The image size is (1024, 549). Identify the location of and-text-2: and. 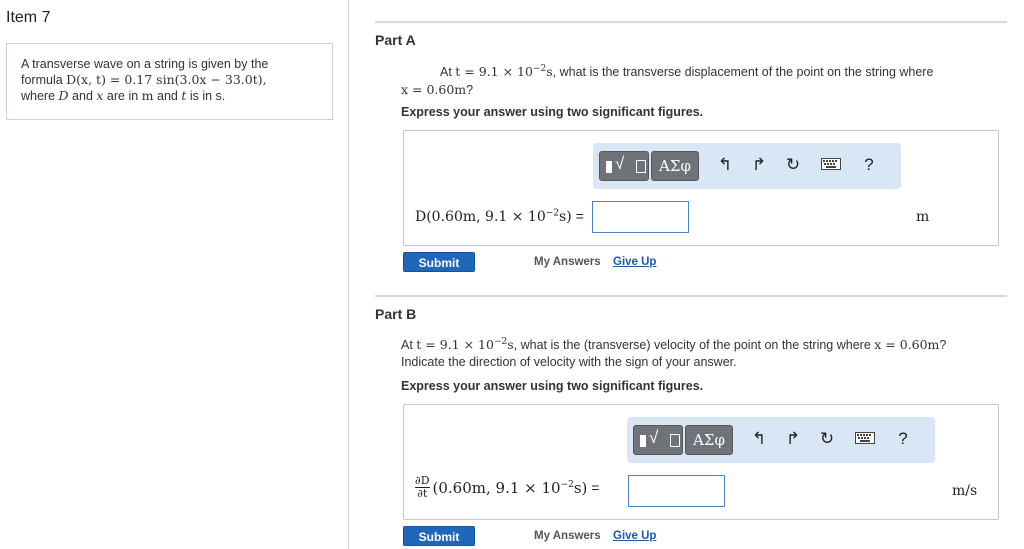
(167, 96).